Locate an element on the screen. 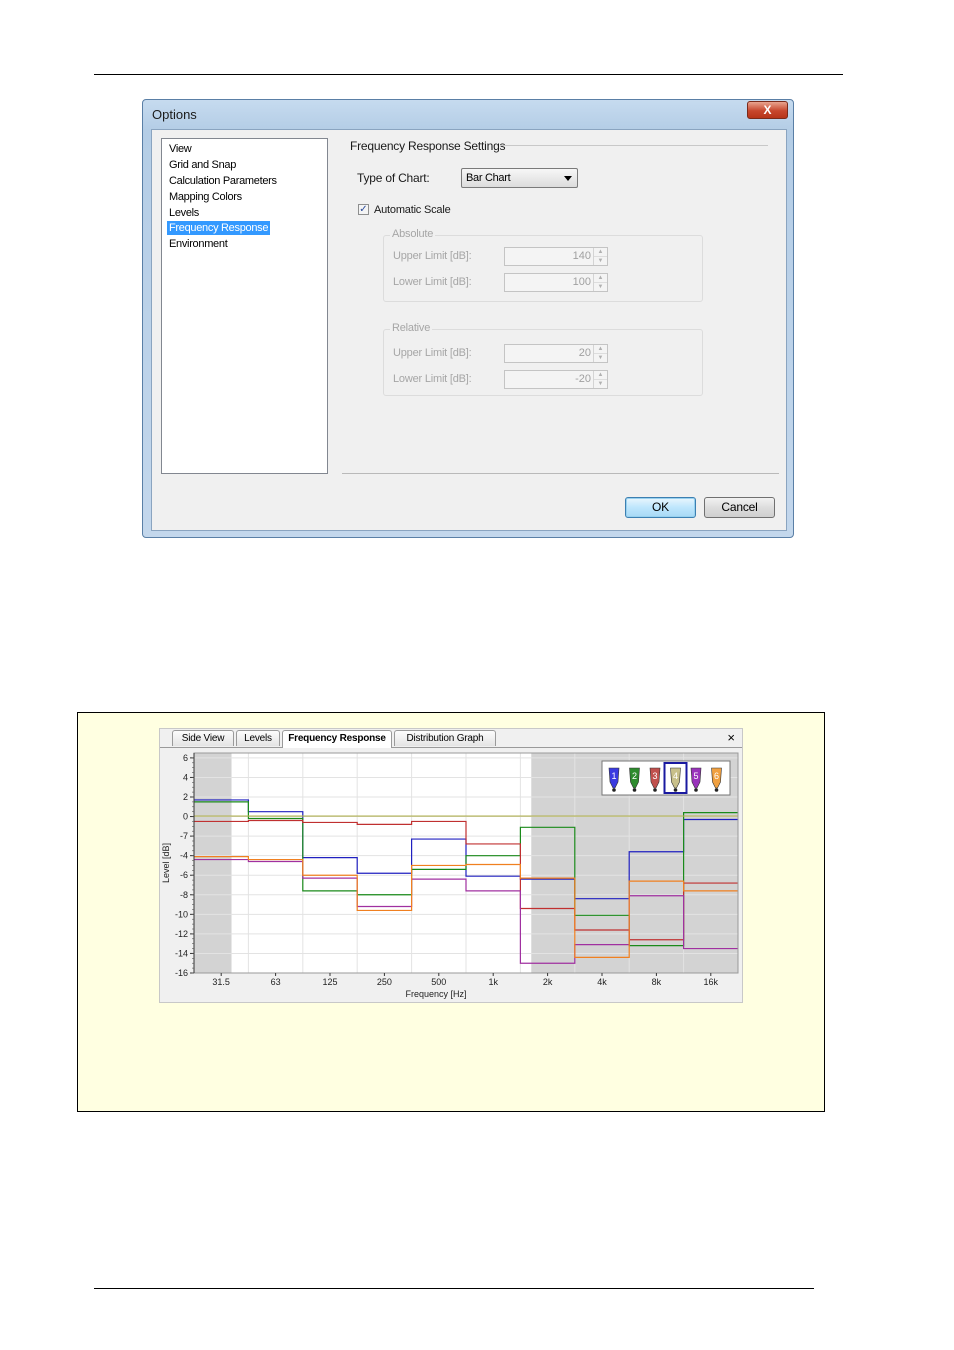 The image size is (954, 1350). y-tick-label: 2 is located at coordinates (185, 797).